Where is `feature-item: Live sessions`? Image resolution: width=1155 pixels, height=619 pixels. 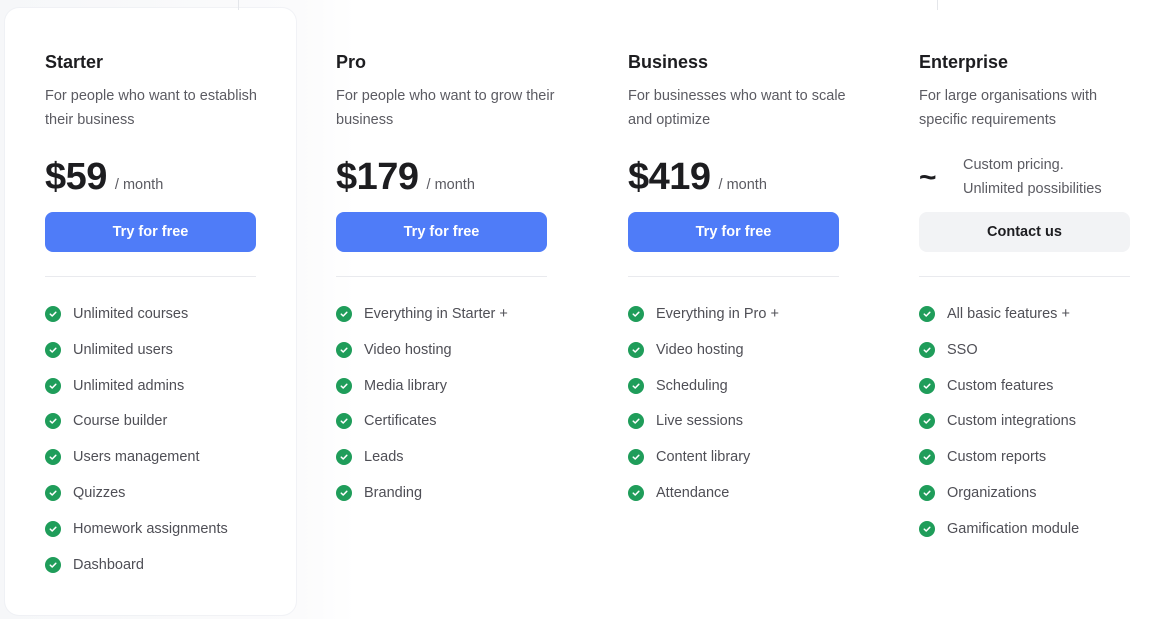 feature-item: Live sessions is located at coordinates (703, 421).